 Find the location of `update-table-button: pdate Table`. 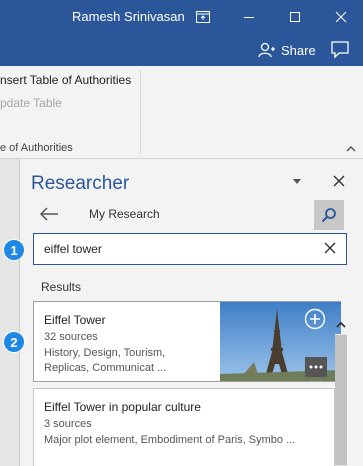

update-table-button: pdate Table is located at coordinates (31, 103).